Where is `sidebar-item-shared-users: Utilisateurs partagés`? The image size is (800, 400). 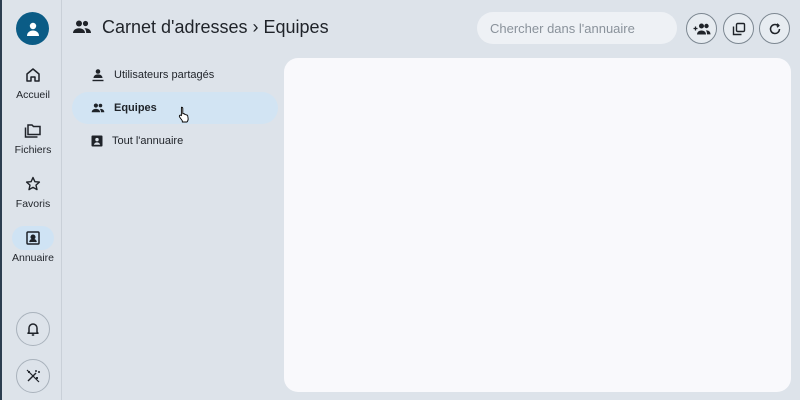
sidebar-item-shared-users: Utilisateurs partagés is located at coordinates (175, 75).